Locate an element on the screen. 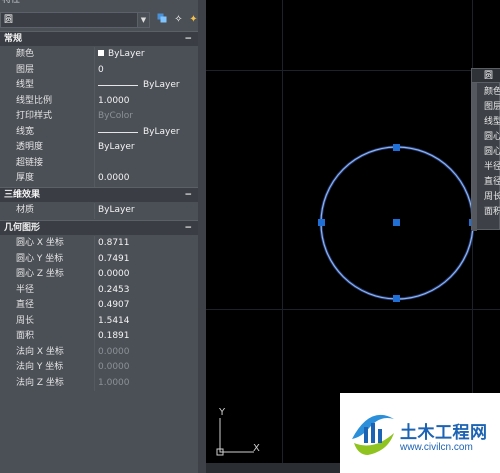  drag-handle is located at coordinates (474, 150).